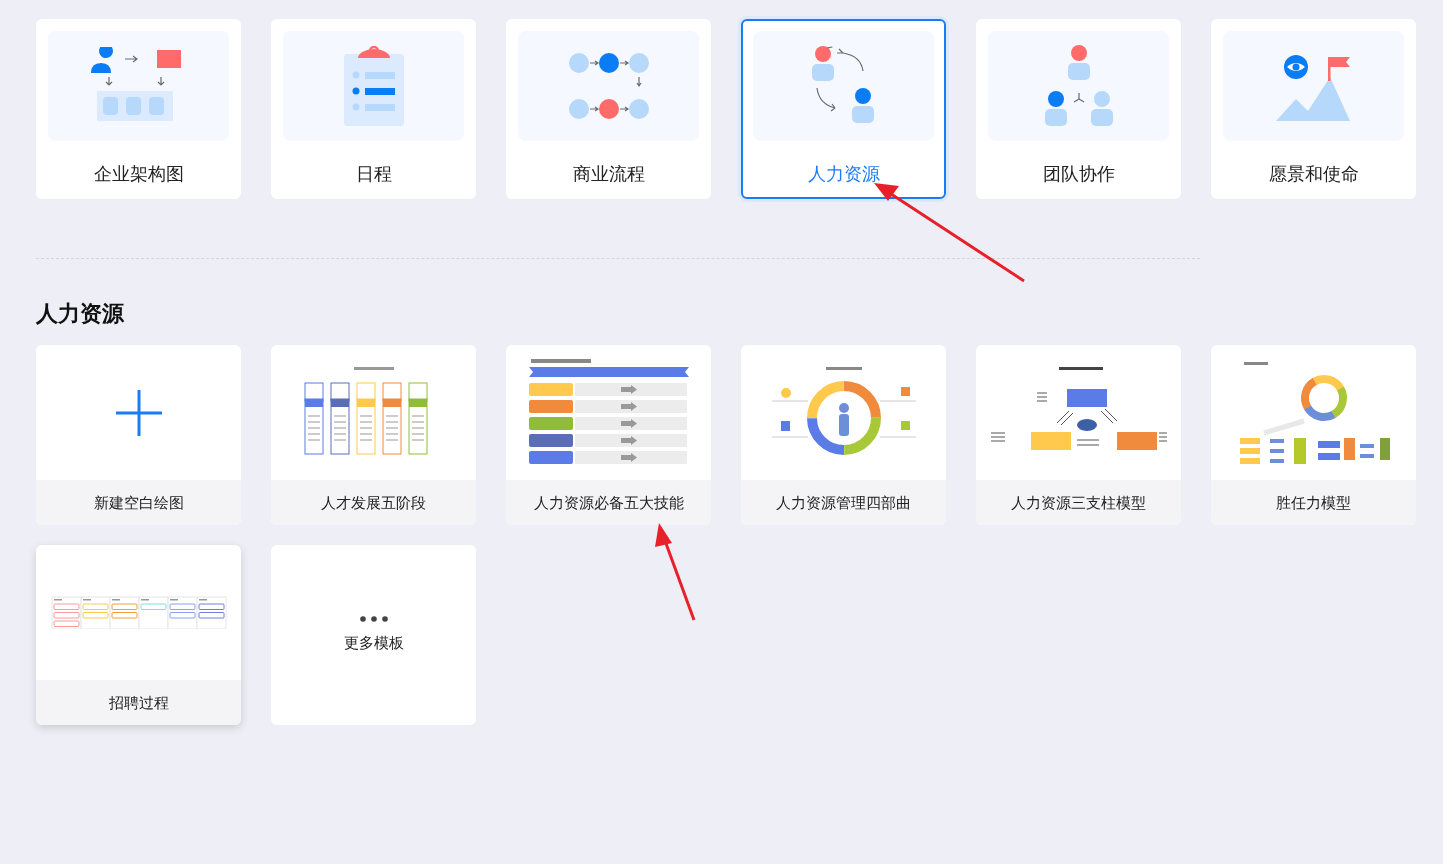 The height and width of the screenshot is (864, 1443). Describe the element at coordinates (1078, 435) in the screenshot. I see `template-card: 人力资源三支柱模型` at that location.